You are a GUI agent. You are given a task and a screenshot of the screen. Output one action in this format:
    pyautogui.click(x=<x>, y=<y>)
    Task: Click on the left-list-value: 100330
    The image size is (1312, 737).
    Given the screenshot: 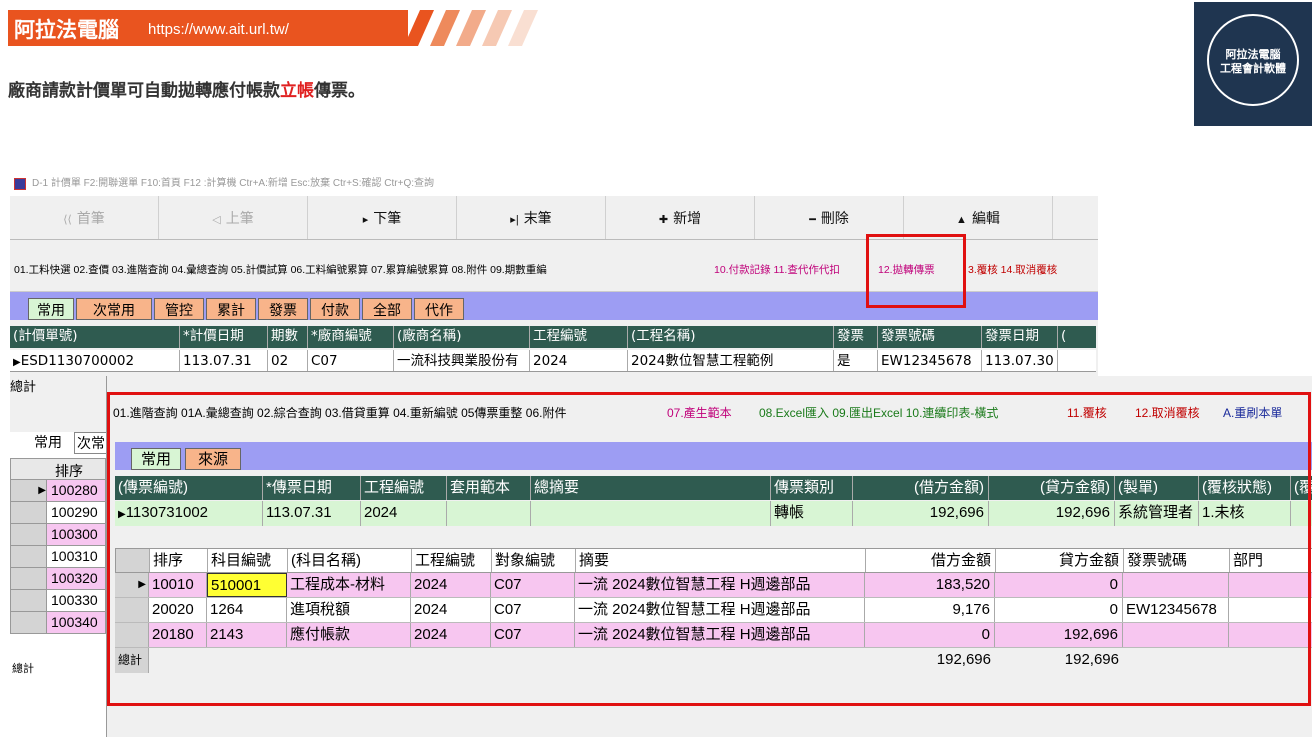 What is the action you would take?
    pyautogui.click(x=74, y=600)
    